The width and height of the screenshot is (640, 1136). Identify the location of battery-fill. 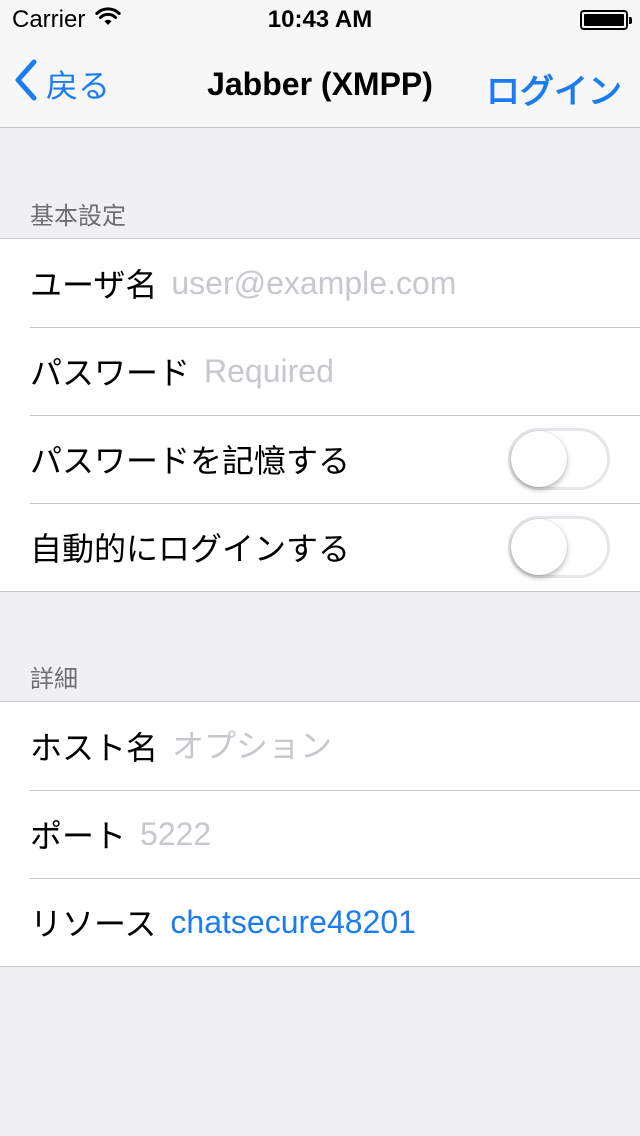
(604, 20).